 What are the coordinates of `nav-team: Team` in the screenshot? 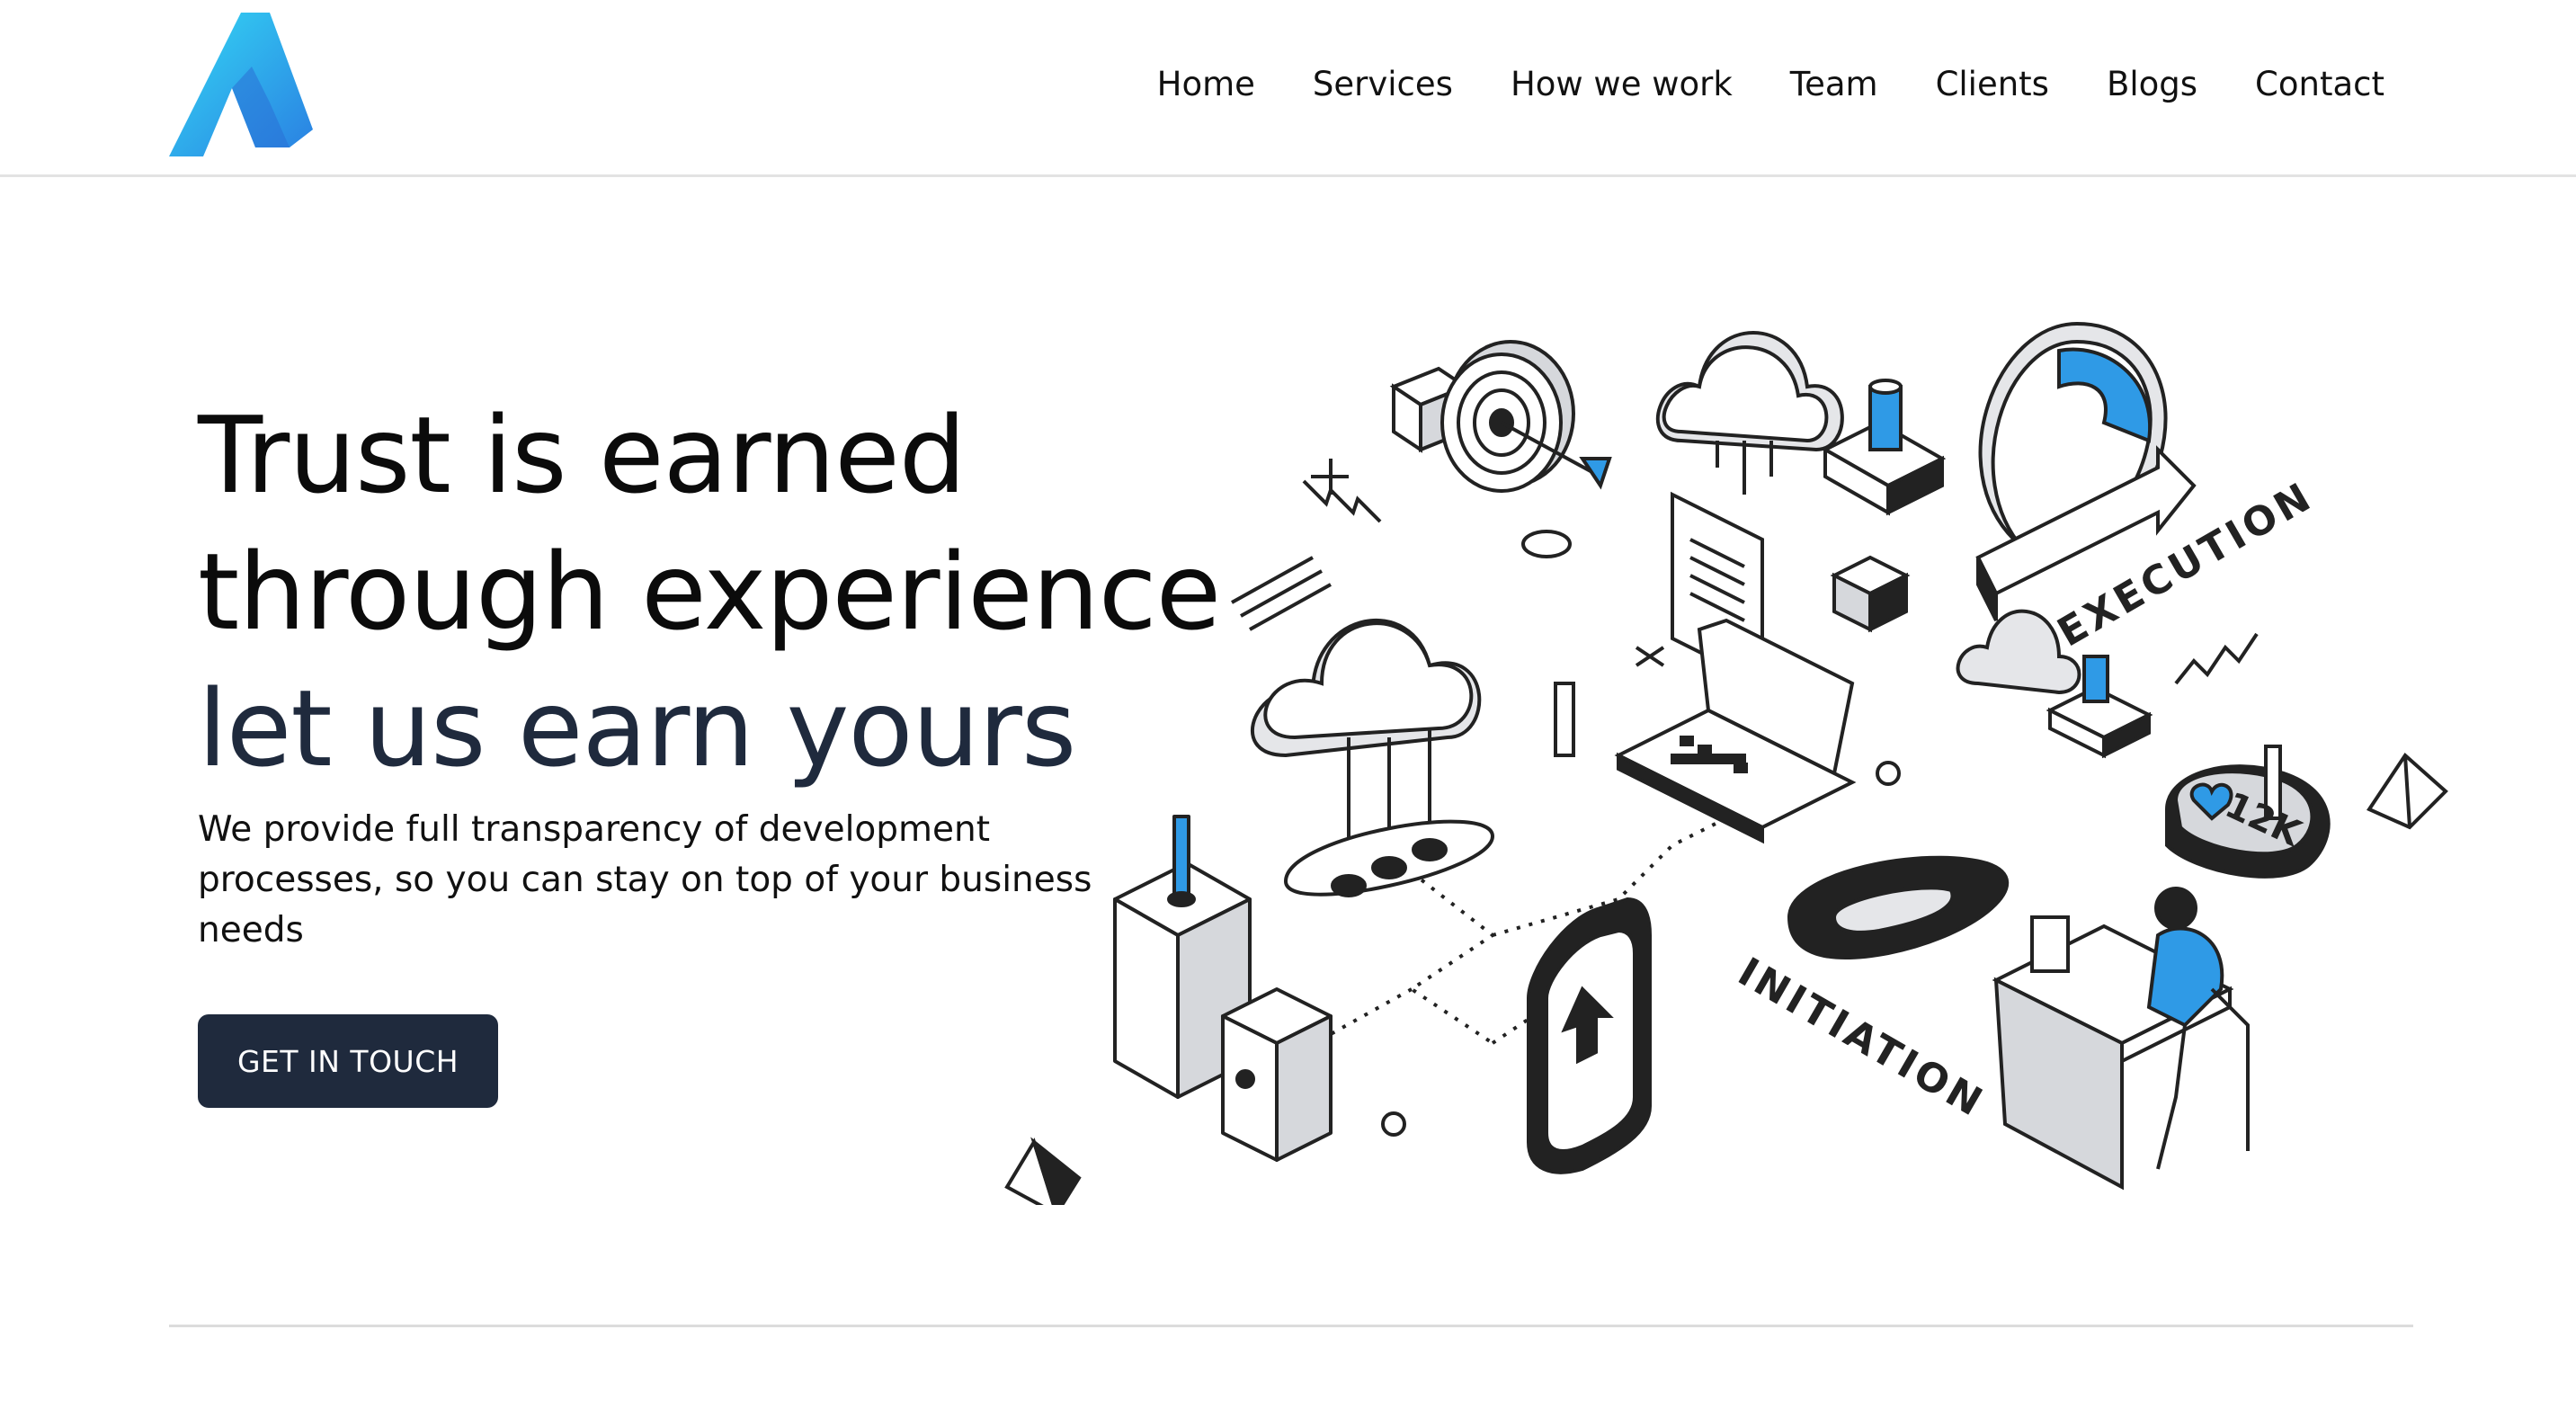 It's located at (1834, 85).